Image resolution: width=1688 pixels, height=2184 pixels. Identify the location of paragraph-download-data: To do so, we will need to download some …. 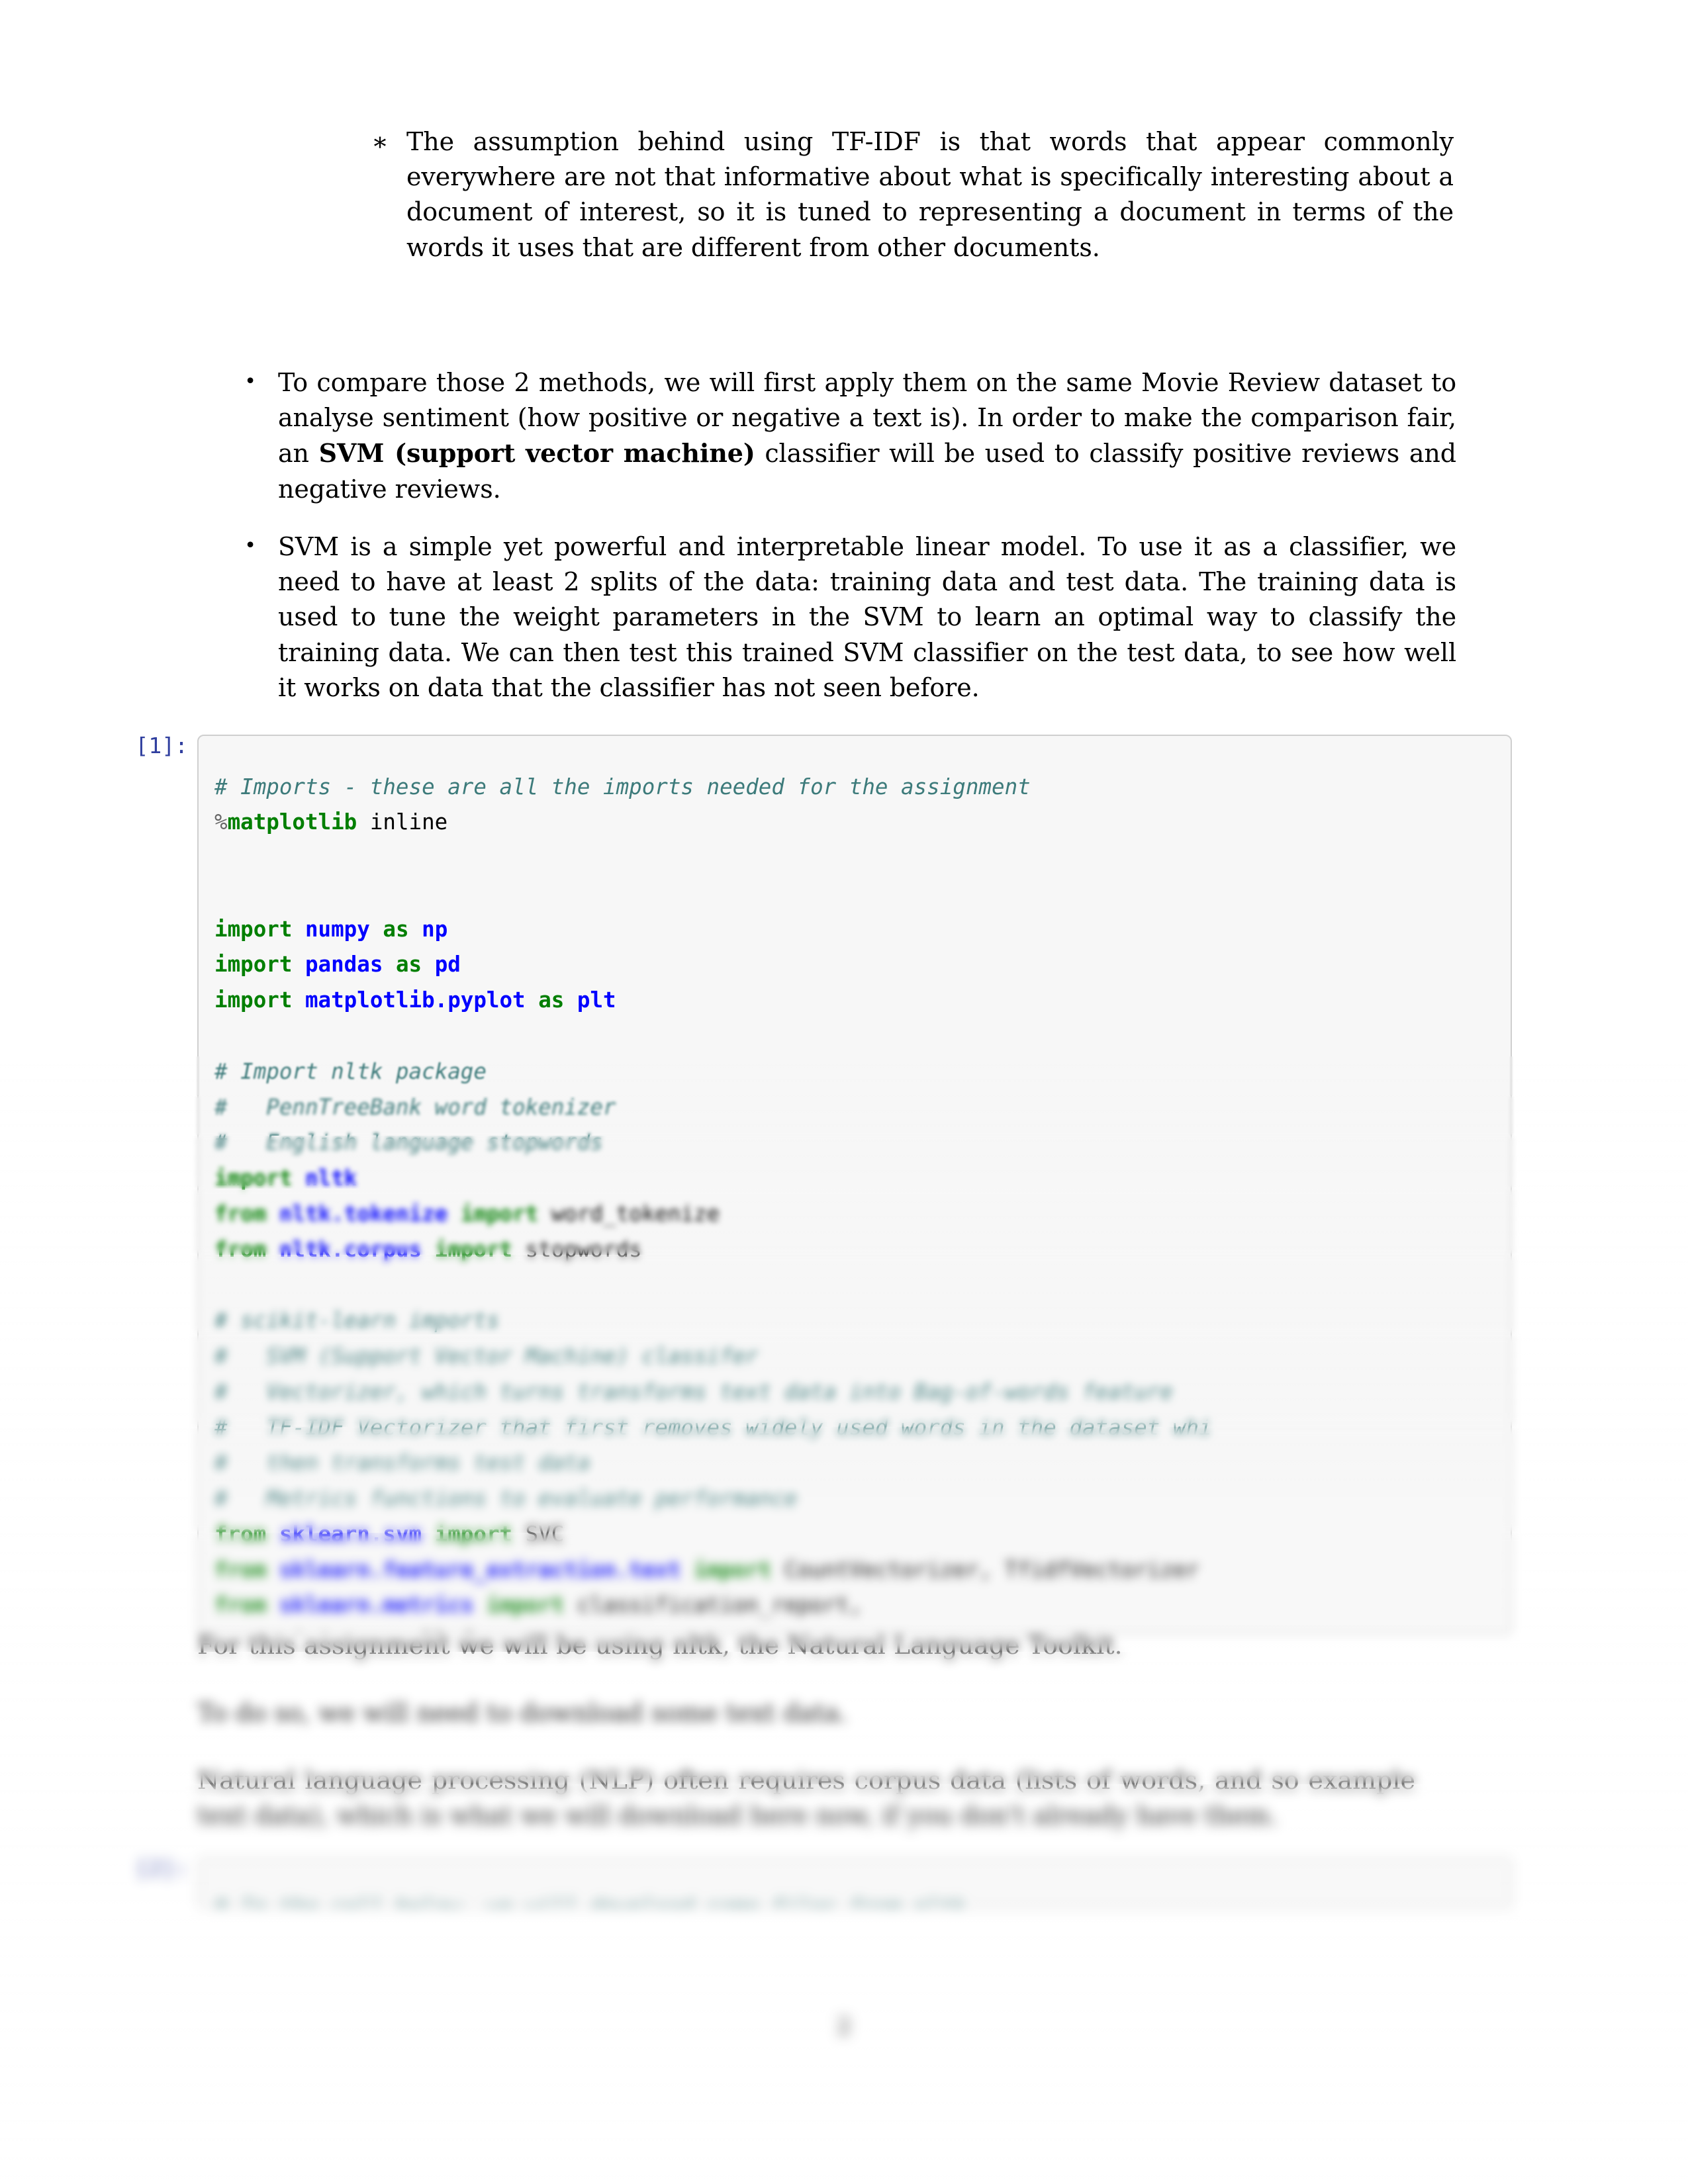
(522, 1712).